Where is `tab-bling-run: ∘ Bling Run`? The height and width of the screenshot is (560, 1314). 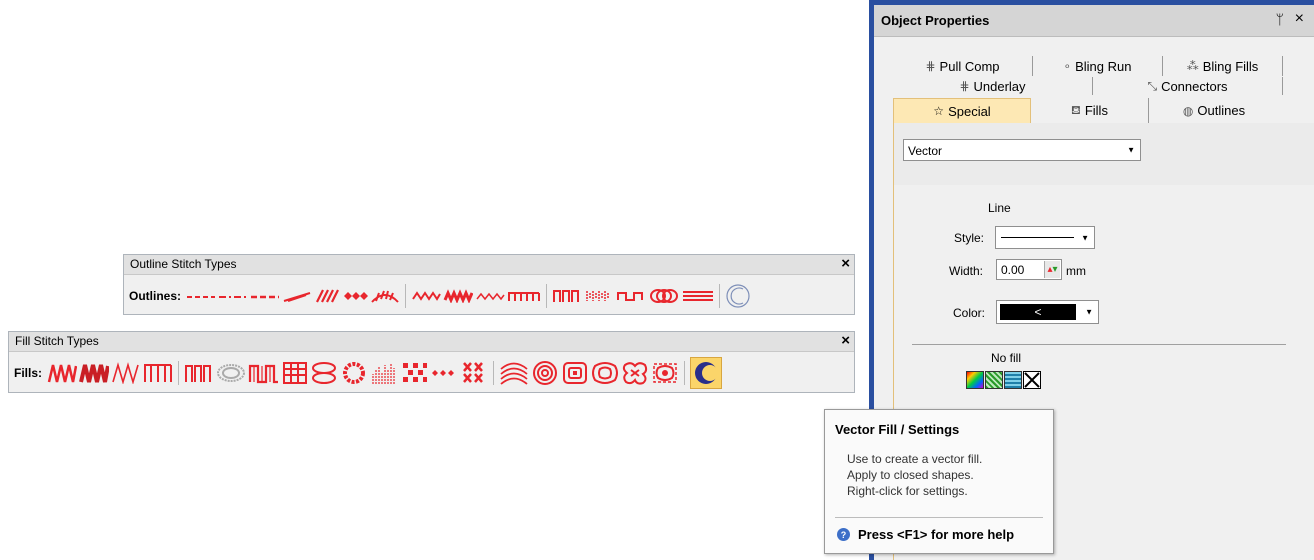 tab-bling-run: ∘ Bling Run is located at coordinates (1098, 66).